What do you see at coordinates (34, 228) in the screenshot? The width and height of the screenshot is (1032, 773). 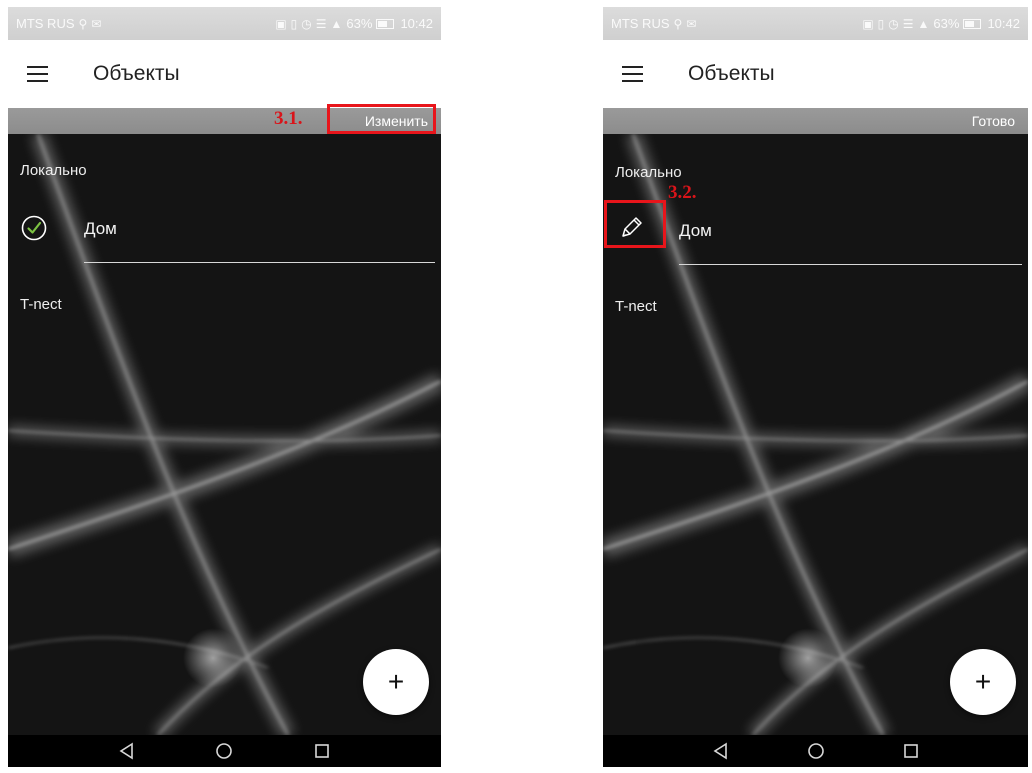 I see `check-circle-icon` at bounding box center [34, 228].